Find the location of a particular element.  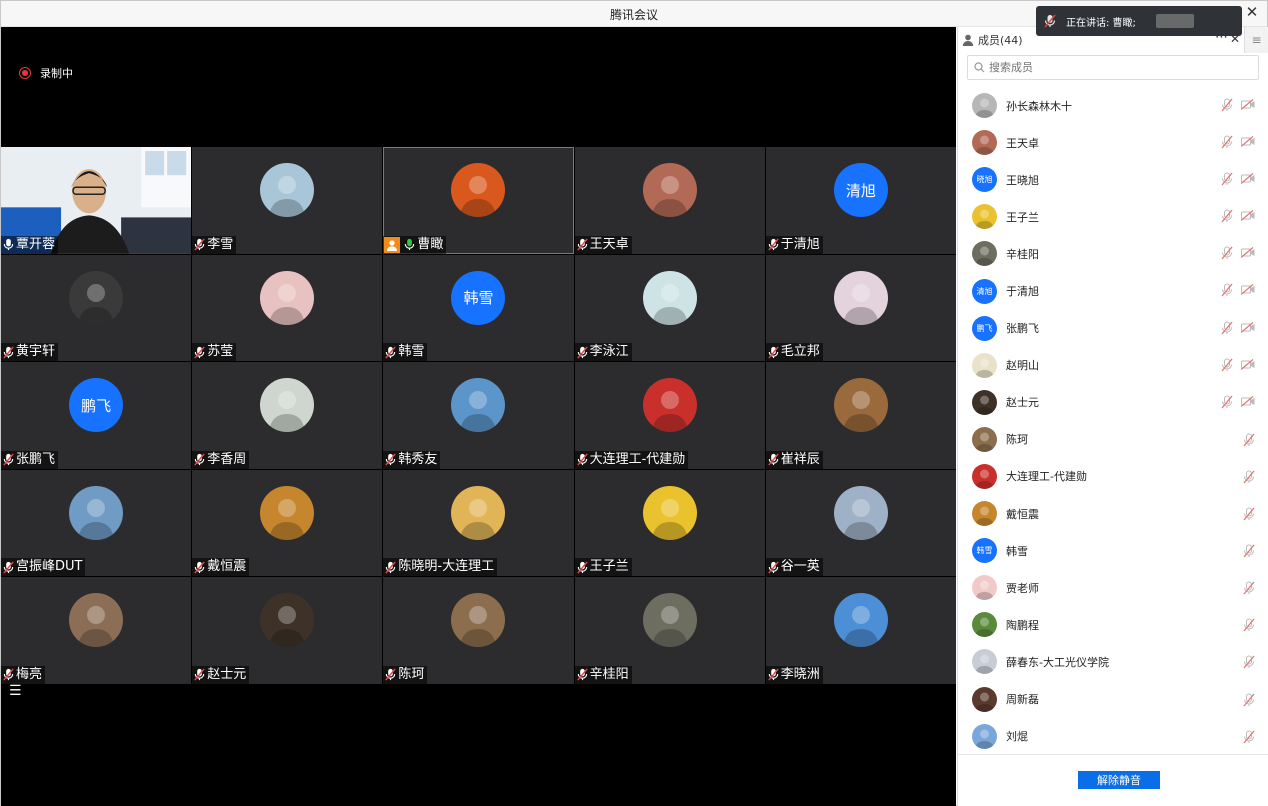

video-tile: 韩雪 韩雪 is located at coordinates (478, 308).